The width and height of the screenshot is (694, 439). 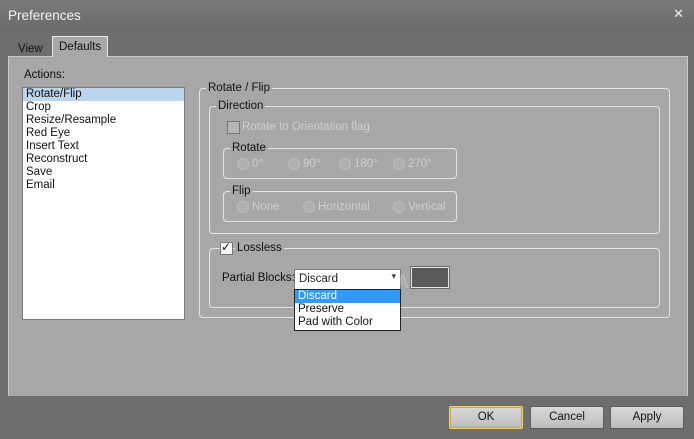 What do you see at coordinates (345, 164) in the screenshot?
I see `rotate-180-radio` at bounding box center [345, 164].